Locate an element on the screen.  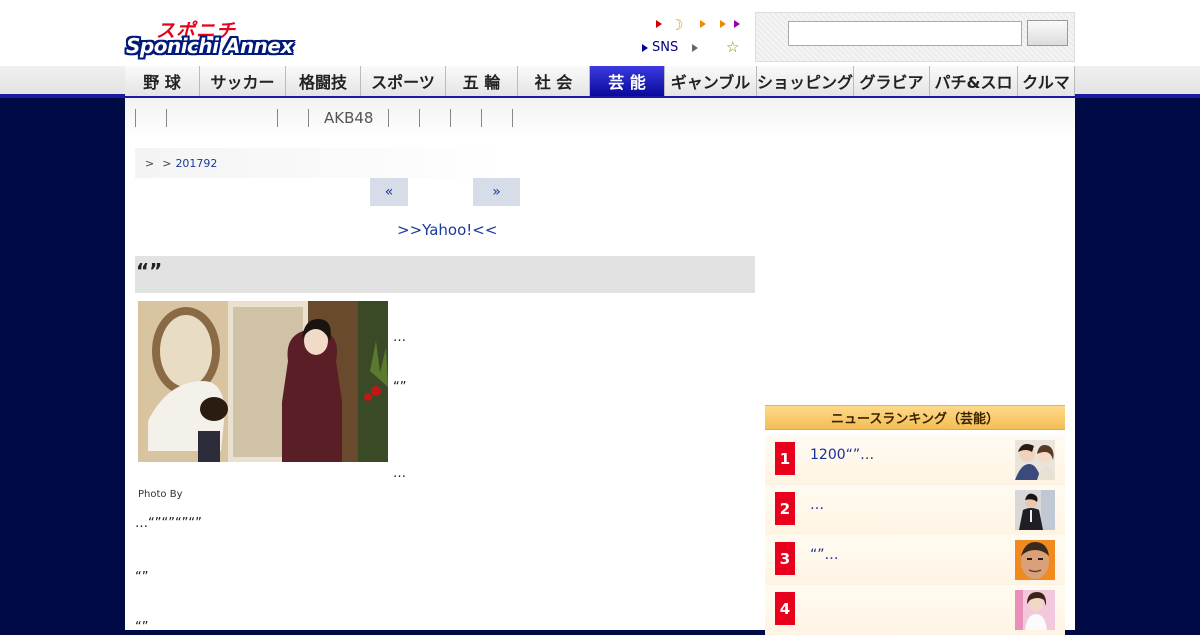
moon-icon: ☽ is located at coordinates (676, 25).